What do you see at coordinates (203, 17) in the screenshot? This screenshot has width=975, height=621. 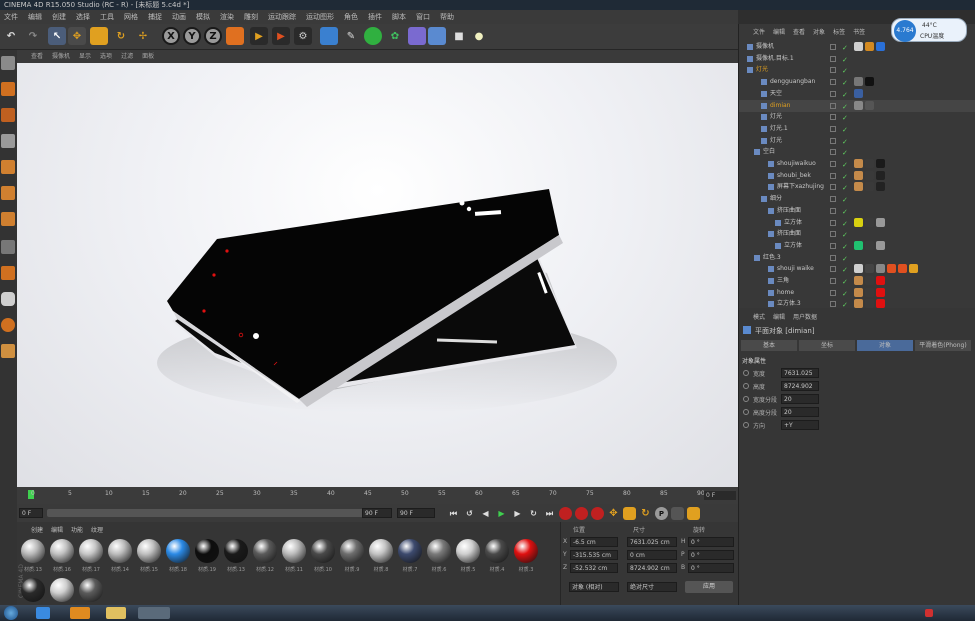 I see `menu-item: 模拟` at bounding box center [203, 17].